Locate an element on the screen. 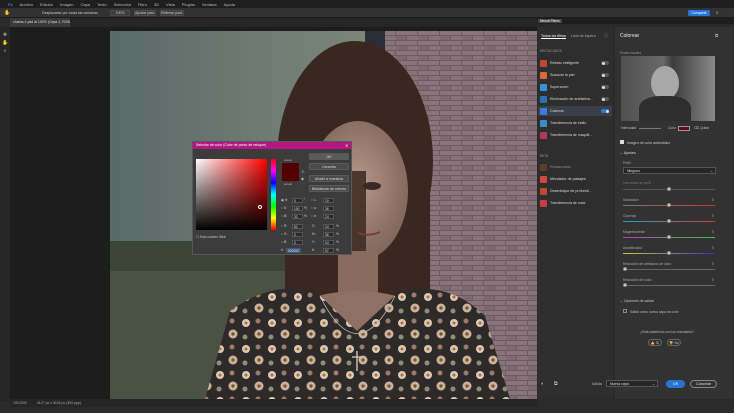 The height and width of the screenshot is (413, 734). color-libraries-button: Bibliotecas de colores is located at coordinates (329, 188).